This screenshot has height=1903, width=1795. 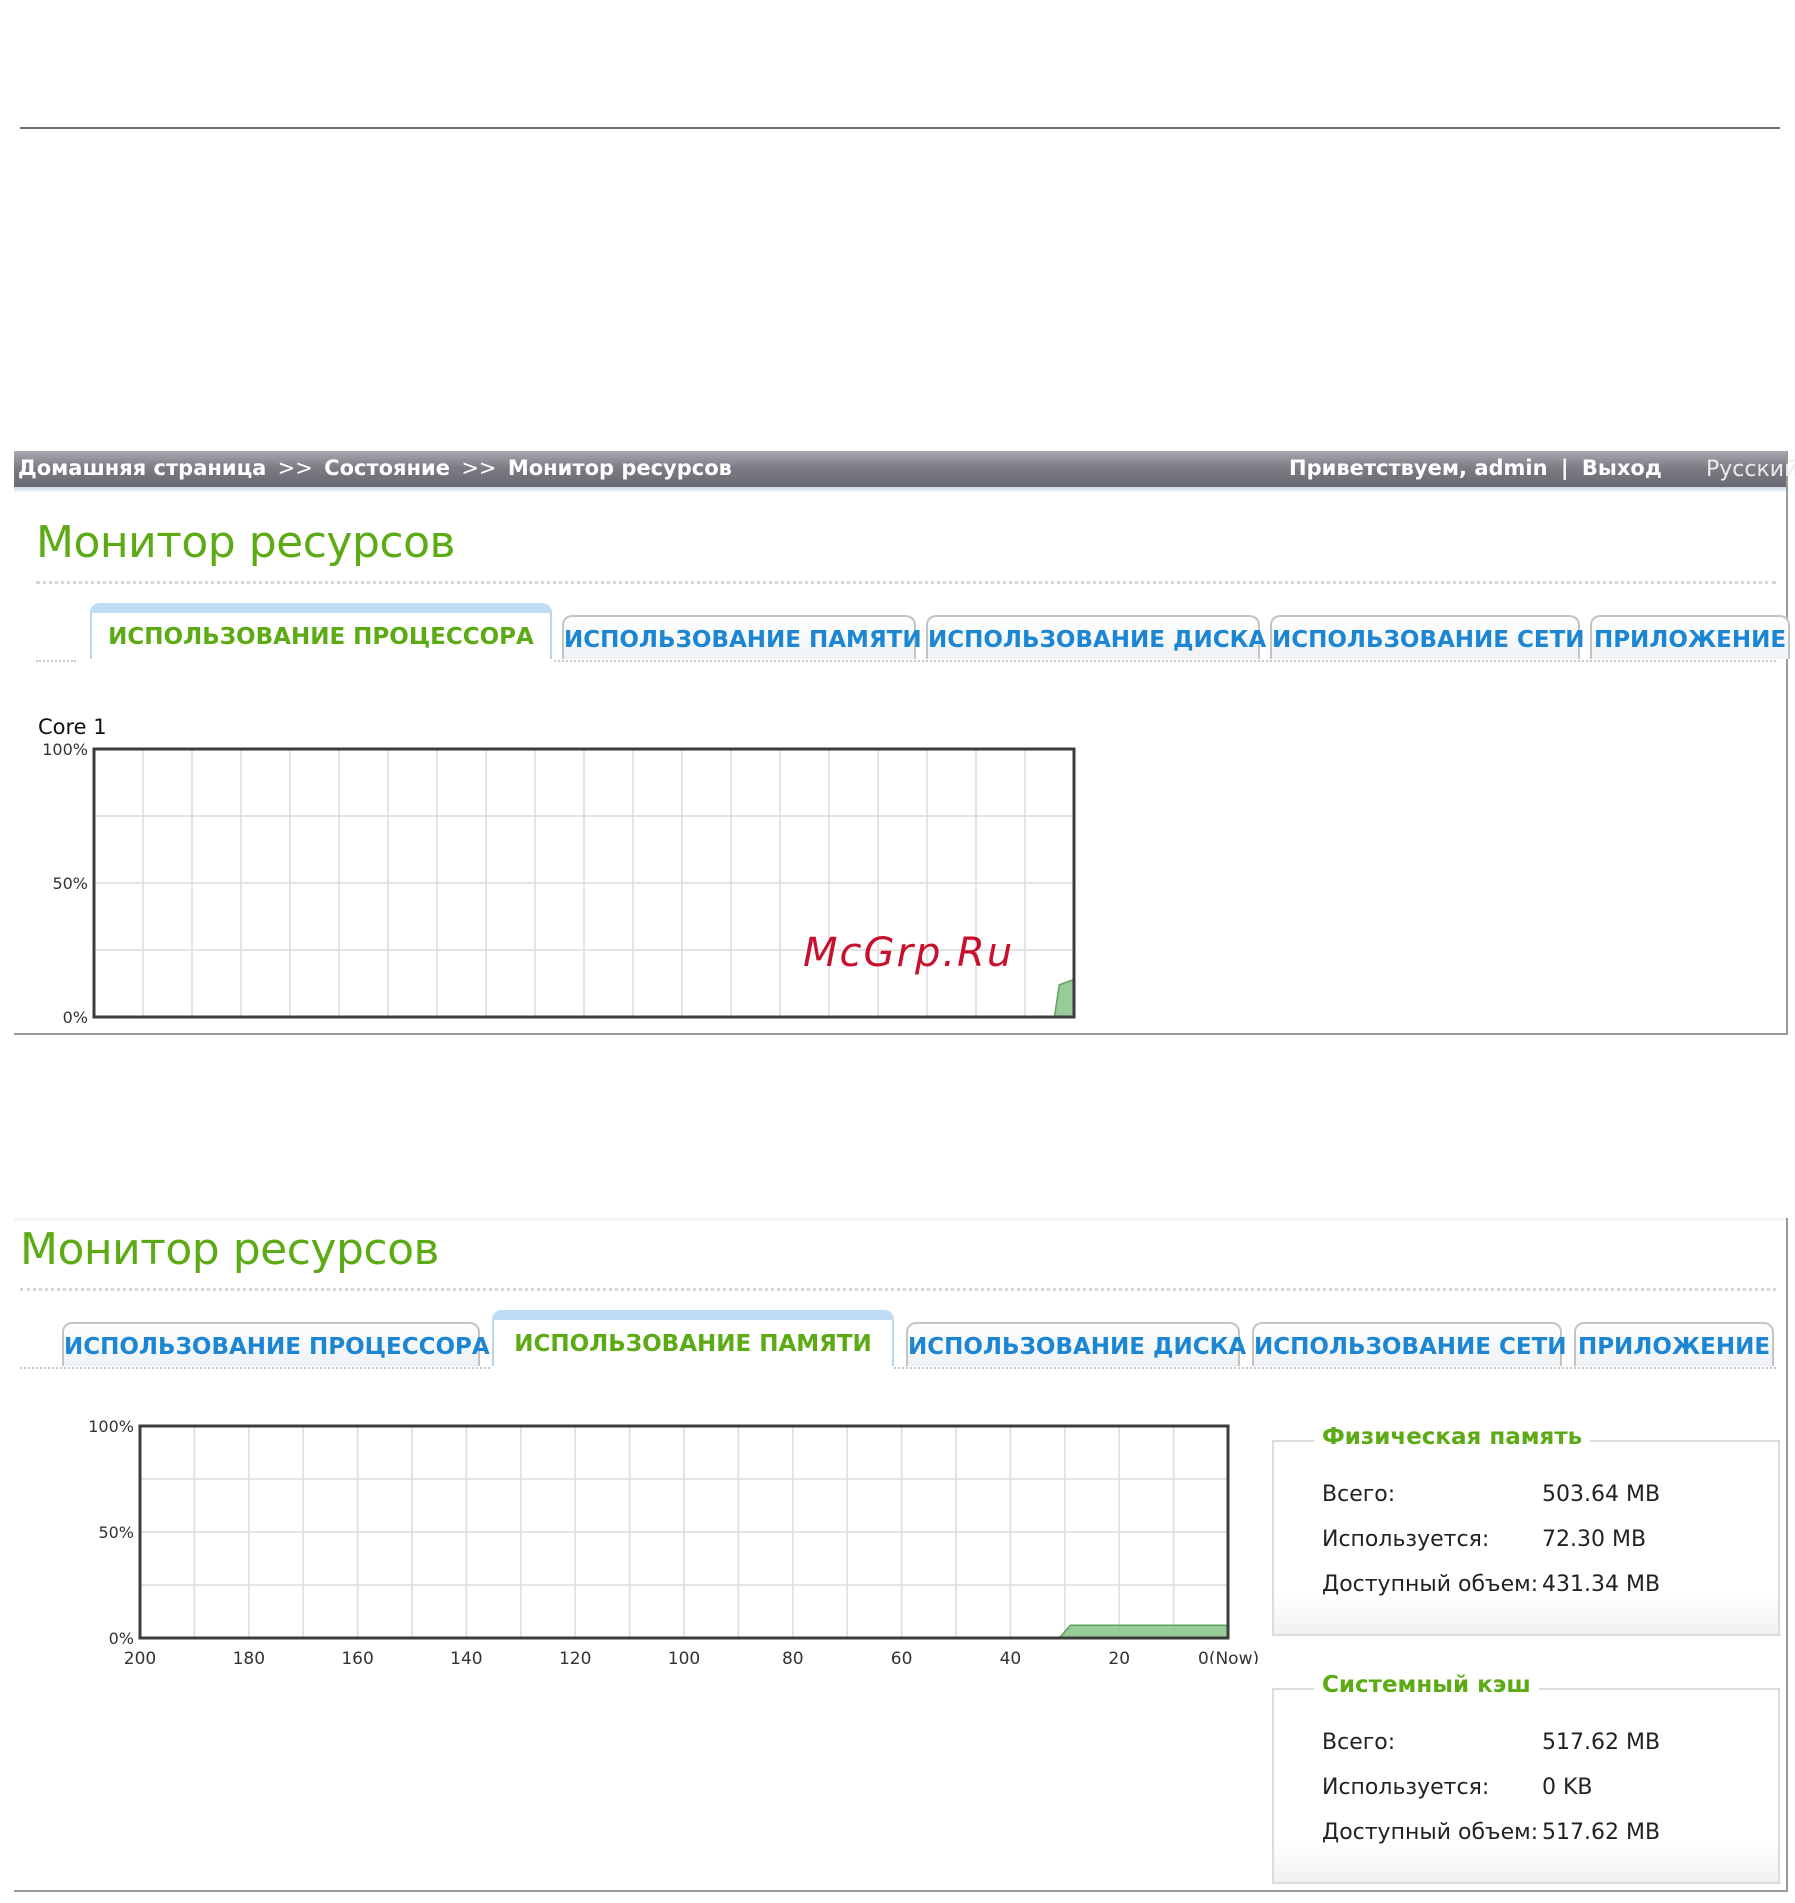 I want to click on system-cache-title: Системный кэш, so click(x=1426, y=1685).